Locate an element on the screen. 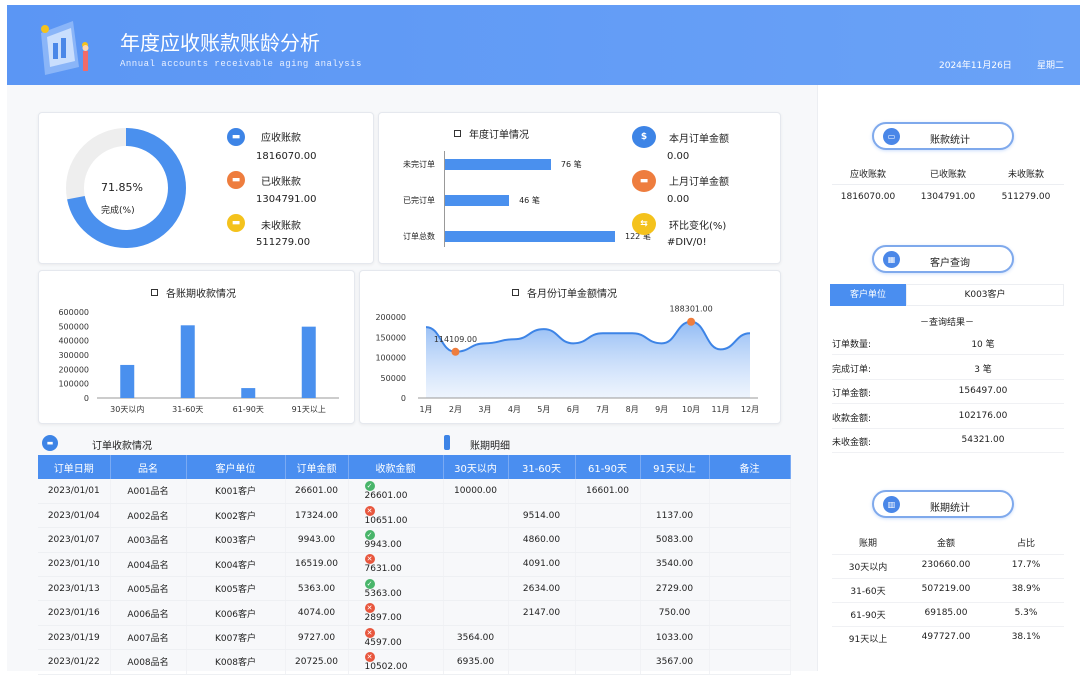 The image size is (1080, 675). y-tick-label: 600000 is located at coordinates (73, 312).